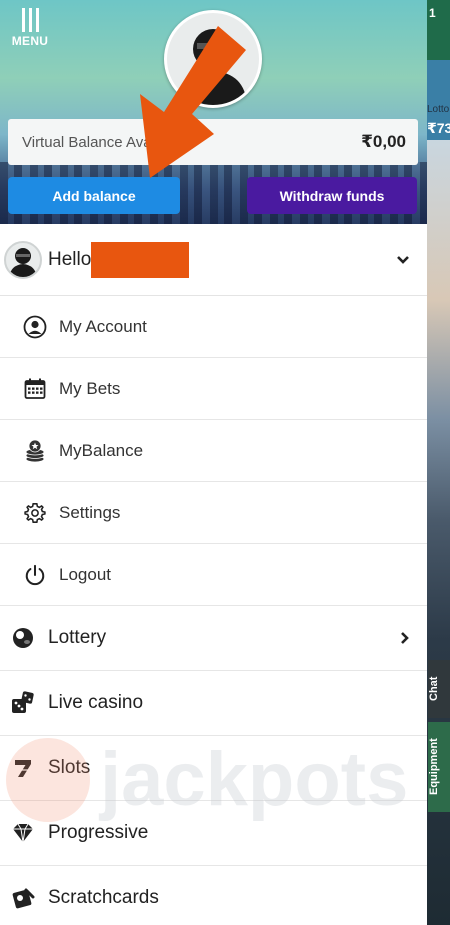 The width and height of the screenshot is (450, 925). What do you see at coordinates (405, 638) in the screenshot?
I see `chevron-right-icon` at bounding box center [405, 638].